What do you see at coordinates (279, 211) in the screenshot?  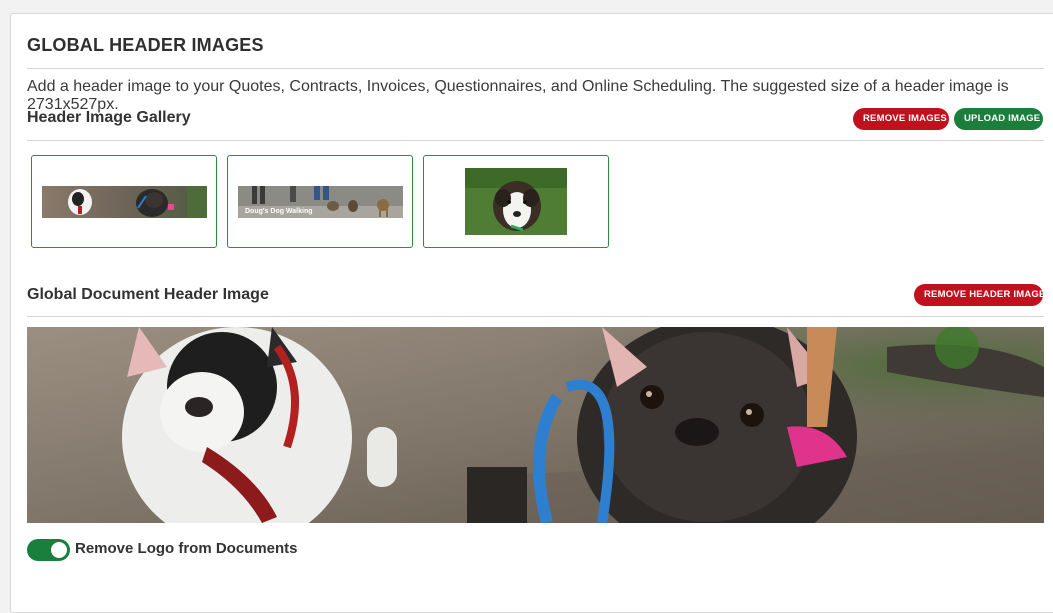 I see `thumbnail-caption: Doug's Dog Walking` at bounding box center [279, 211].